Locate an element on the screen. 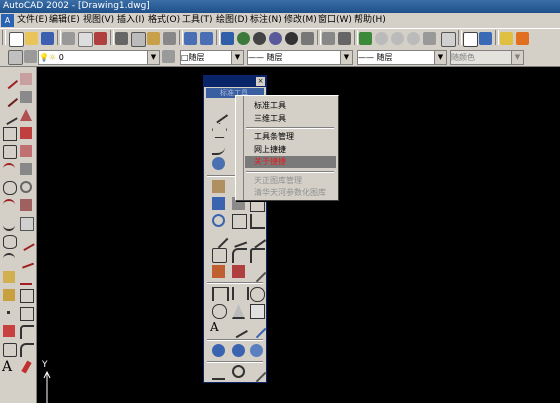  menu-tools: 工具(T) is located at coordinates (197, 20).